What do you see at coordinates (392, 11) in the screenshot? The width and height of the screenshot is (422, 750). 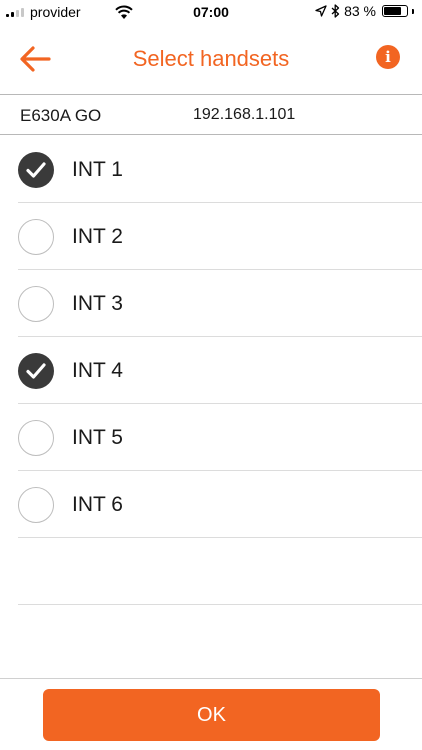 I see `battery-fill` at bounding box center [392, 11].